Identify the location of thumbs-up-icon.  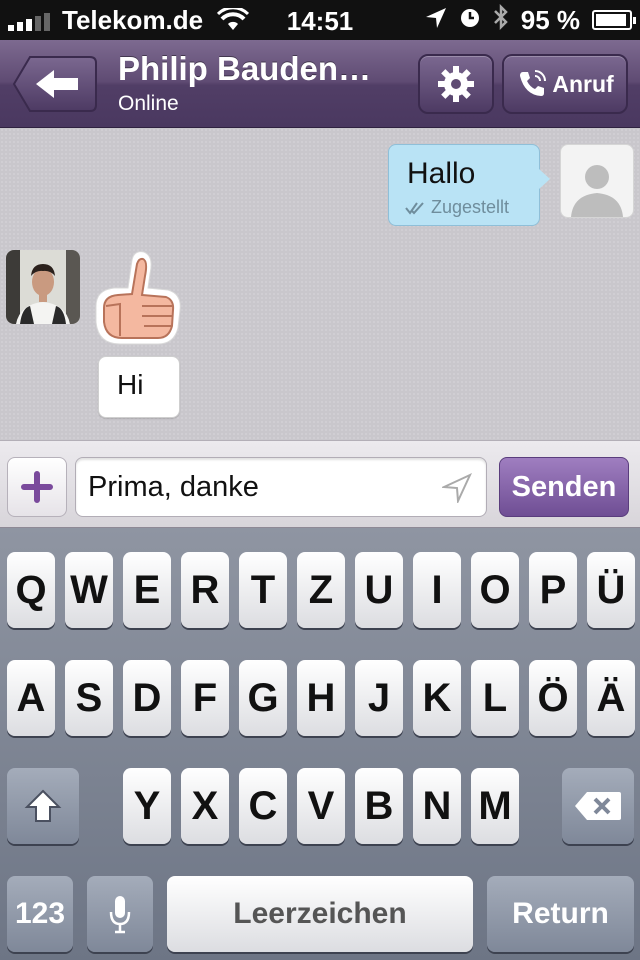
(138, 298).